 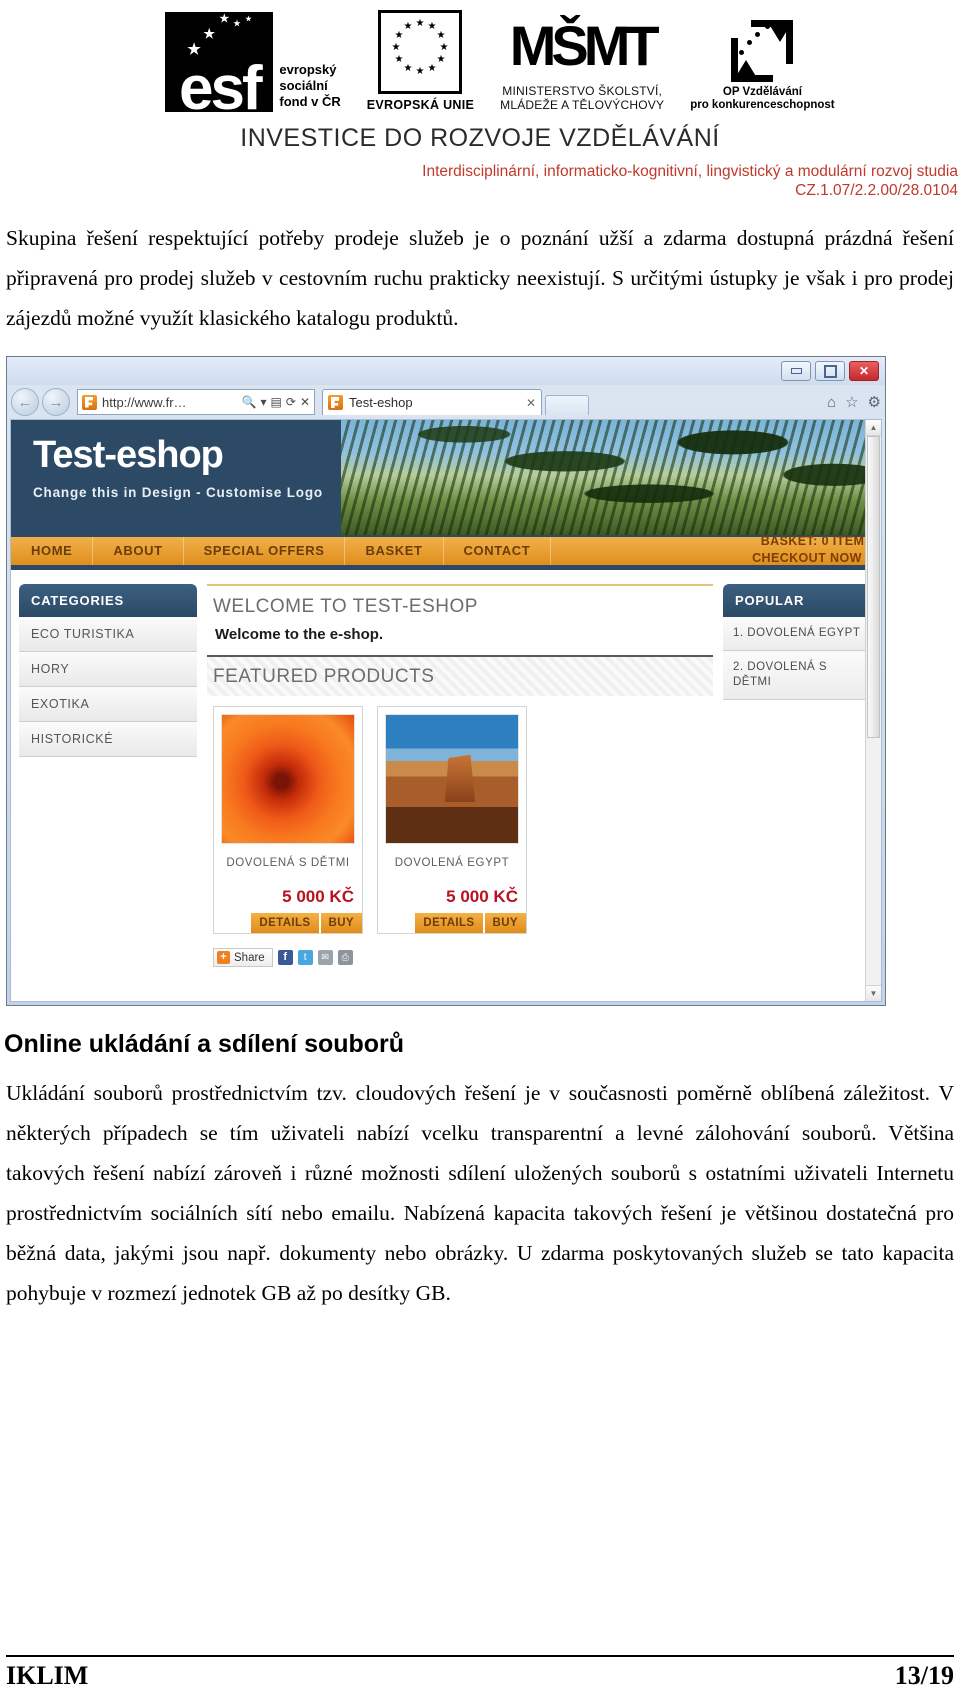 I want to click on esf-caption-line-2: sociální, so click(x=303, y=85).